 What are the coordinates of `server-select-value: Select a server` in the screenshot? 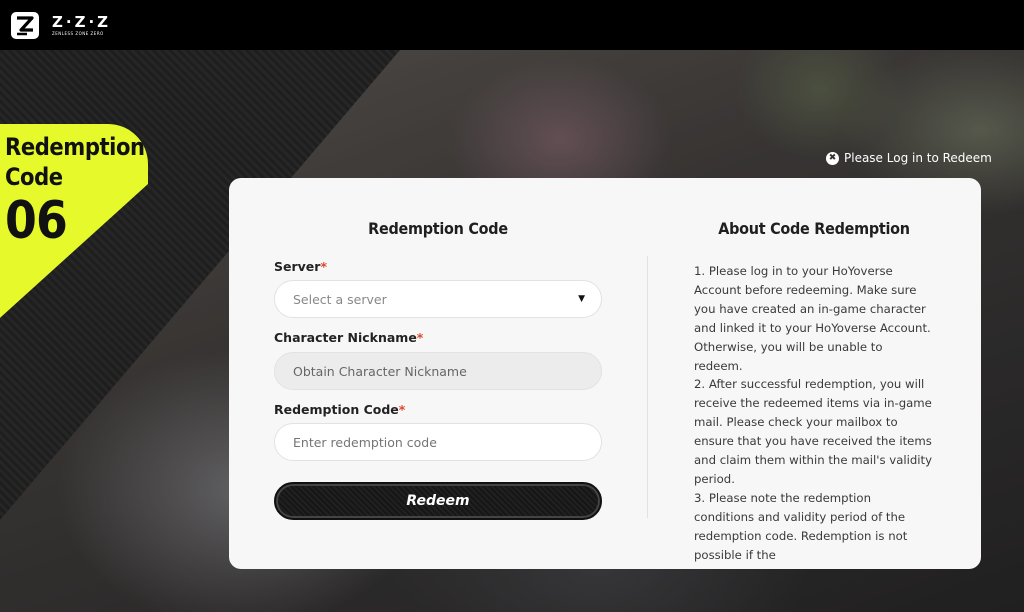 It's located at (340, 299).